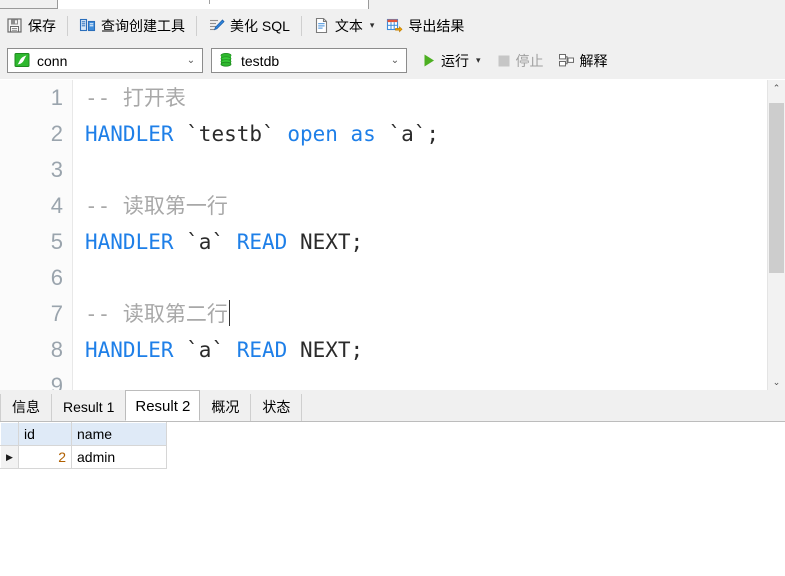 This screenshot has width=785, height=576. Describe the element at coordinates (163, 405) in the screenshot. I see `tab-result-2: Result 2` at that location.